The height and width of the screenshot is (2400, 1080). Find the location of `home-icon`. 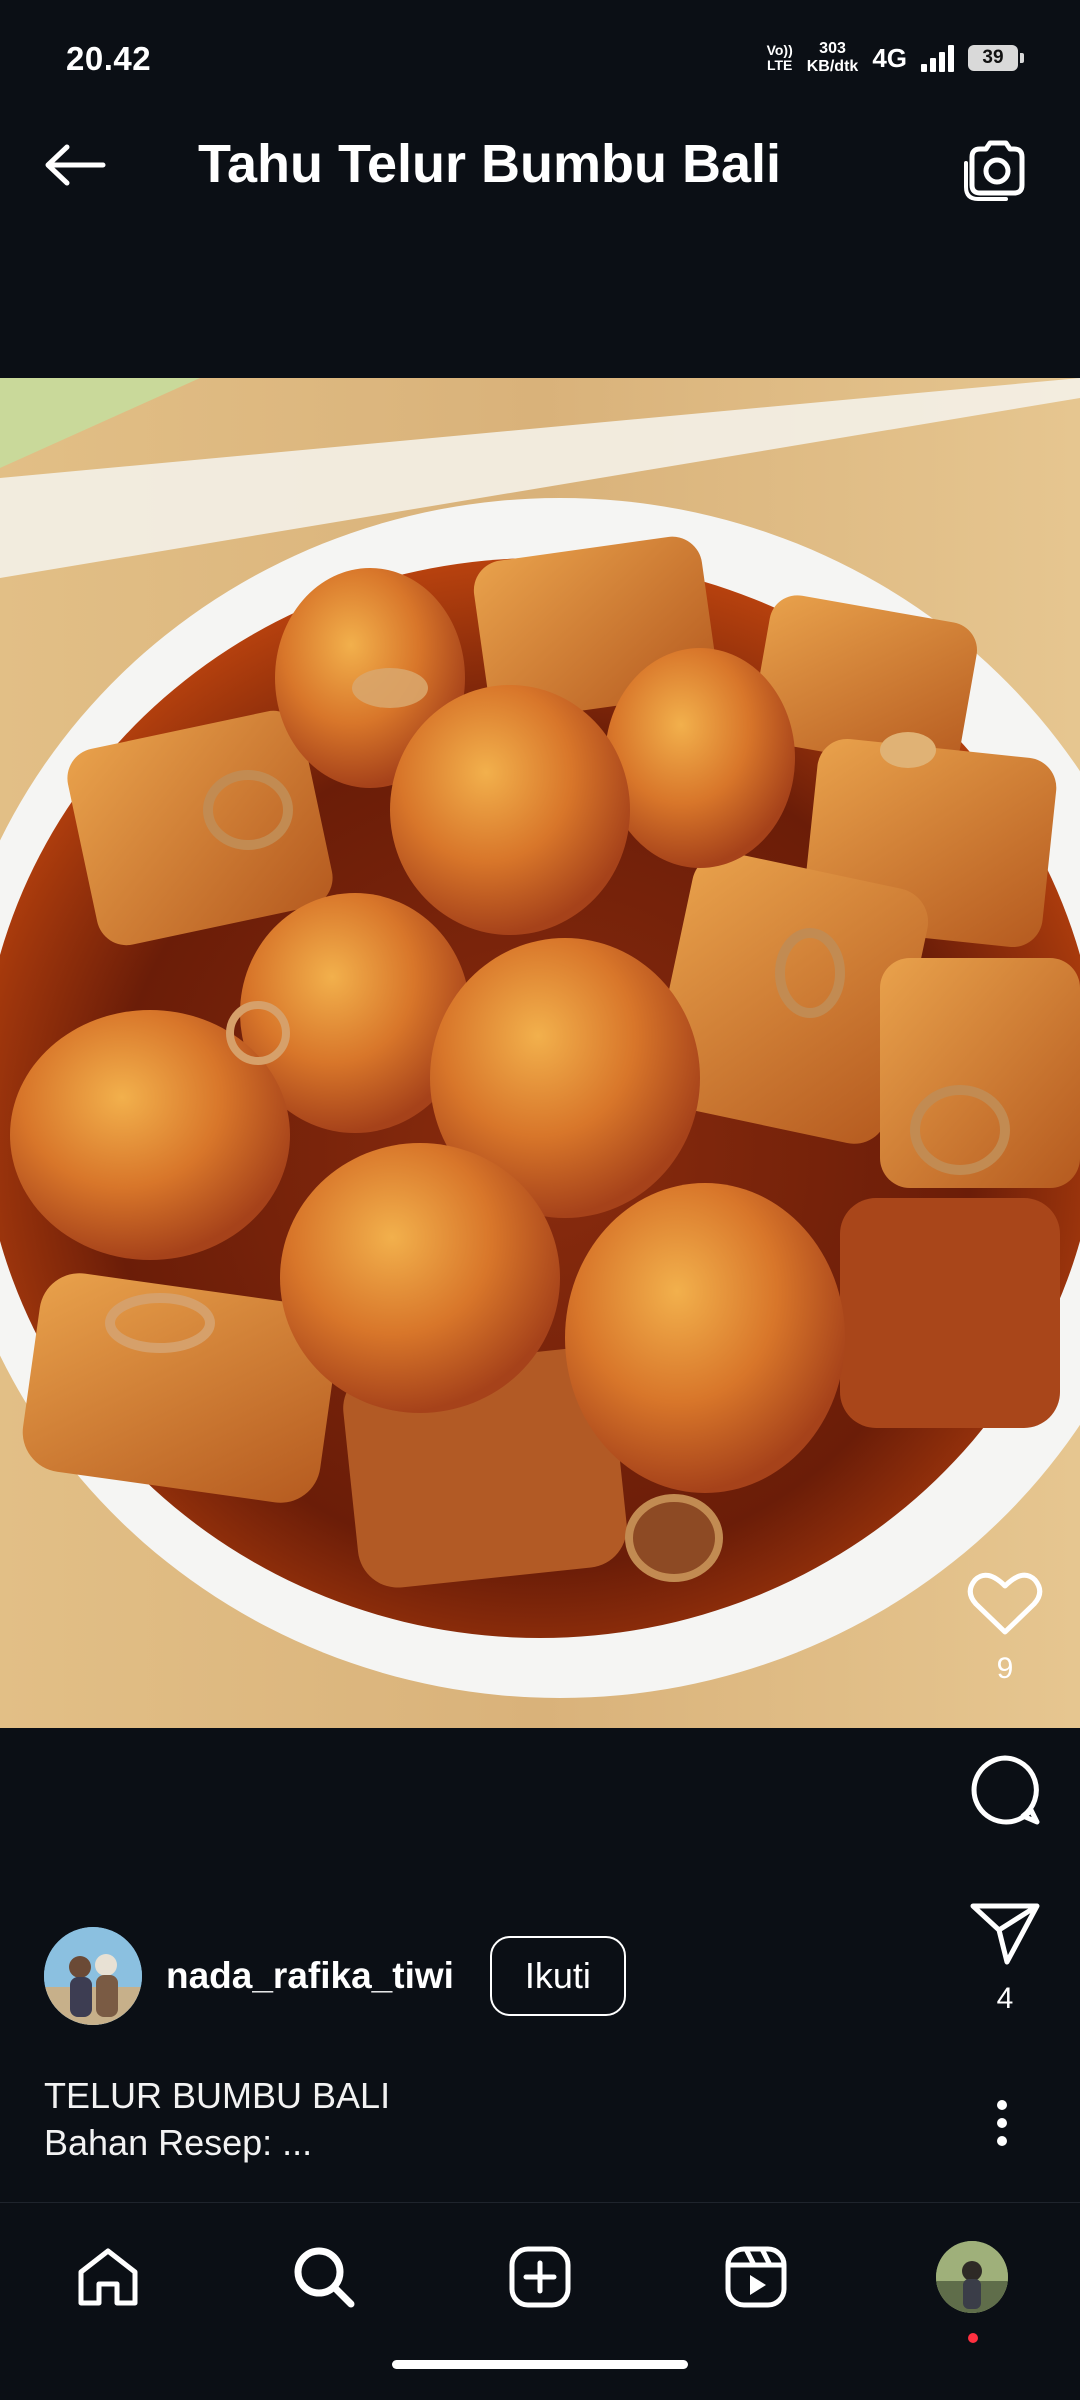

home-icon is located at coordinates (108, 2277).